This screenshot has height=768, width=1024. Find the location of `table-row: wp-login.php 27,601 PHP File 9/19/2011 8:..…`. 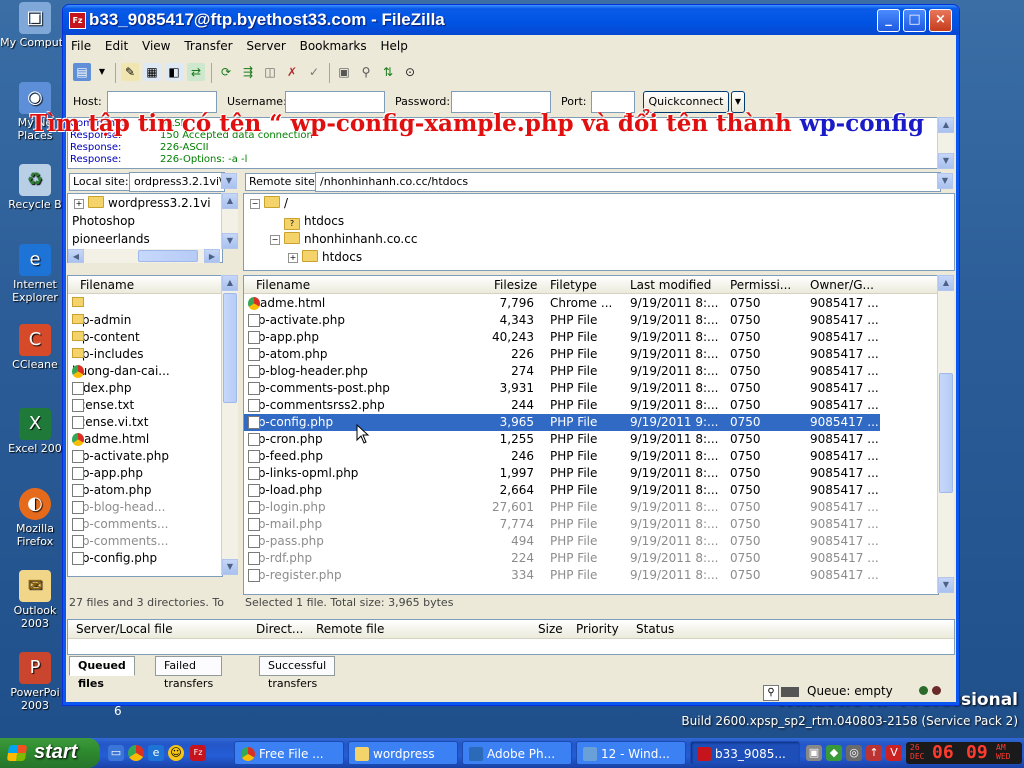

table-row: wp-login.php 27,601 PHP File 9/19/2011 8:..… is located at coordinates (562, 507).